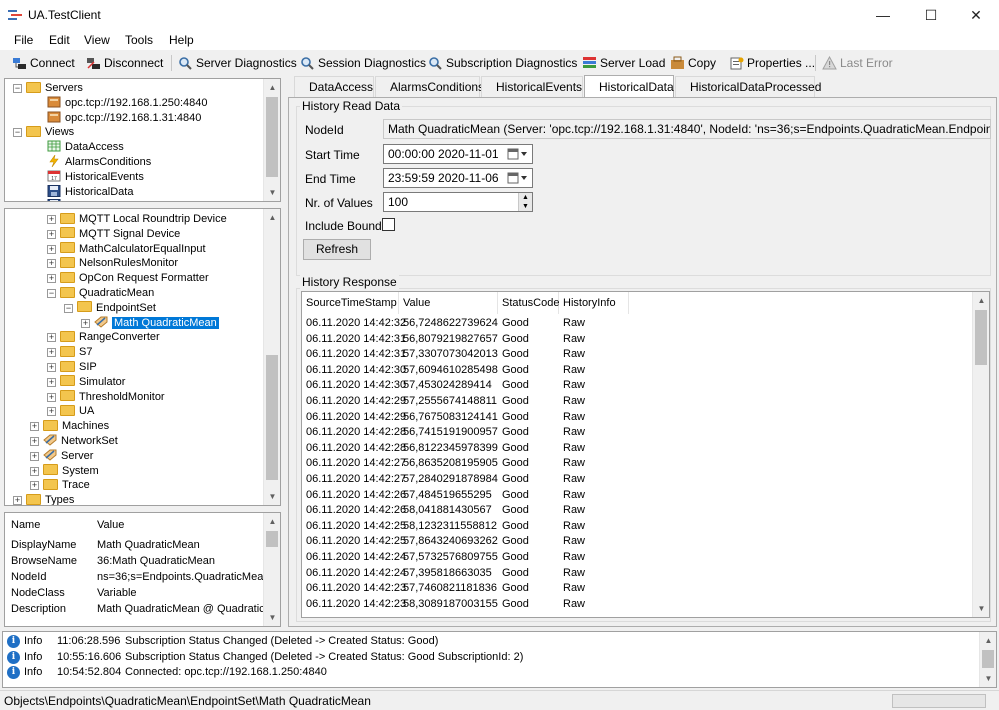 The image size is (999, 710). What do you see at coordinates (363, 63) in the screenshot?
I see `session-diagnostics-button: Session Diagnostics` at bounding box center [363, 63].